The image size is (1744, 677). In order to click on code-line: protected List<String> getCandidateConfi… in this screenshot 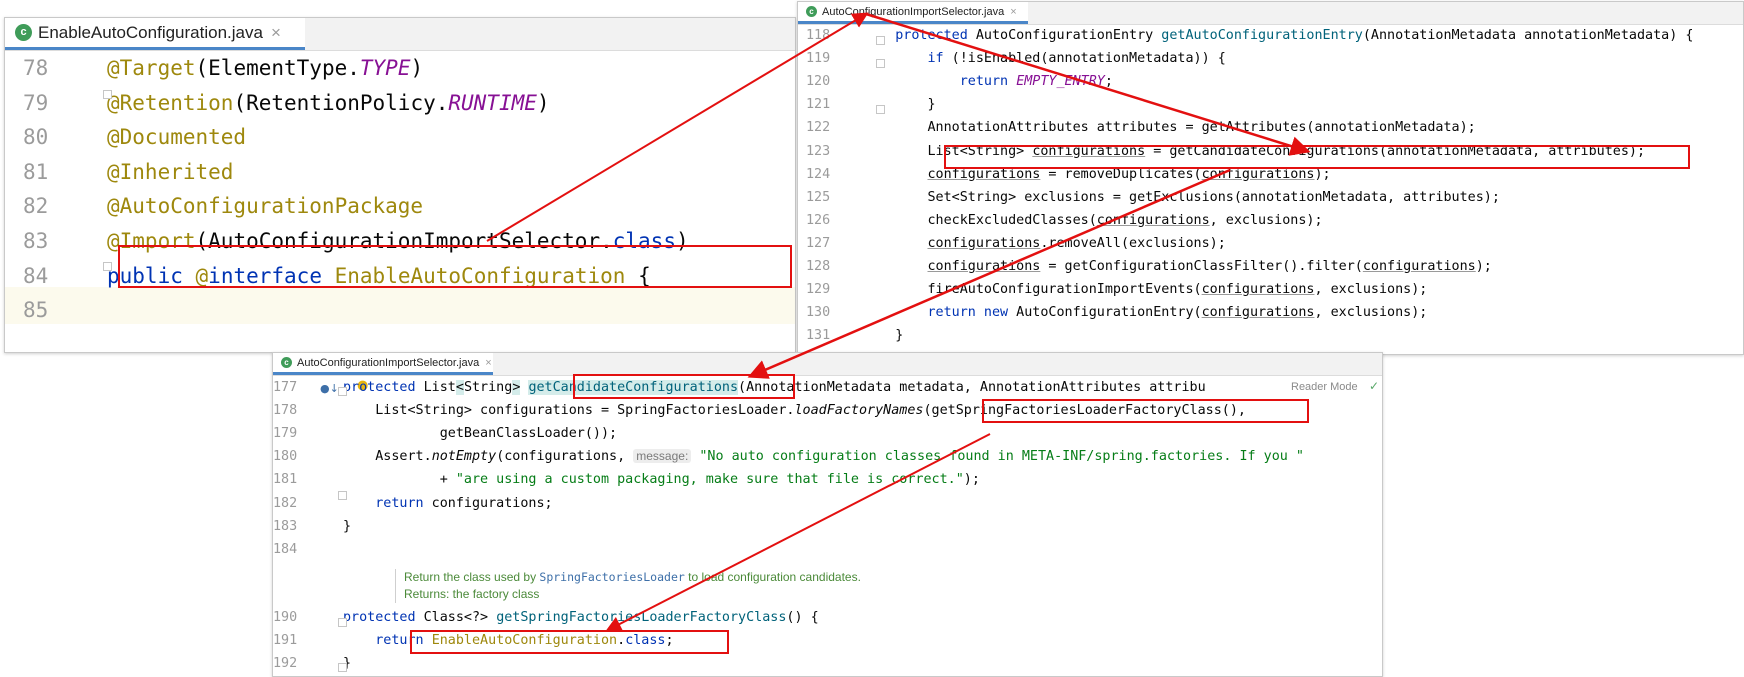, I will do `click(774, 387)`.